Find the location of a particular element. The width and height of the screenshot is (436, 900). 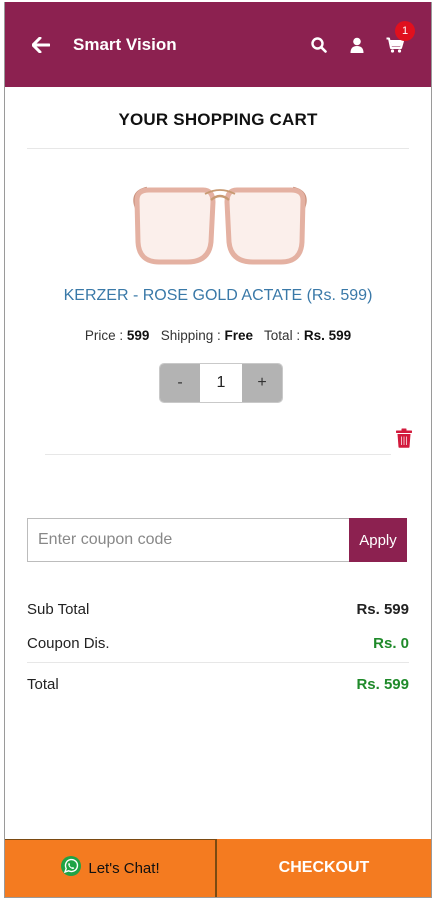

app-header: Smart Vision 1 is located at coordinates (218, 44).